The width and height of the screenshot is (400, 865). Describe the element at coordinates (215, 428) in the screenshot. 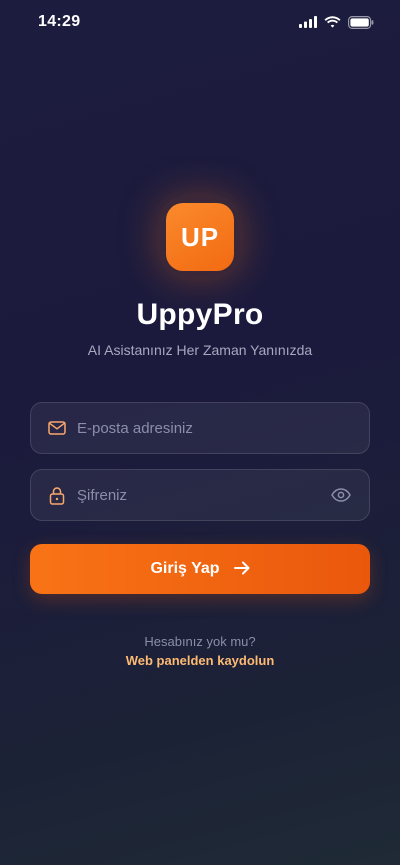

I see `email-input` at that location.